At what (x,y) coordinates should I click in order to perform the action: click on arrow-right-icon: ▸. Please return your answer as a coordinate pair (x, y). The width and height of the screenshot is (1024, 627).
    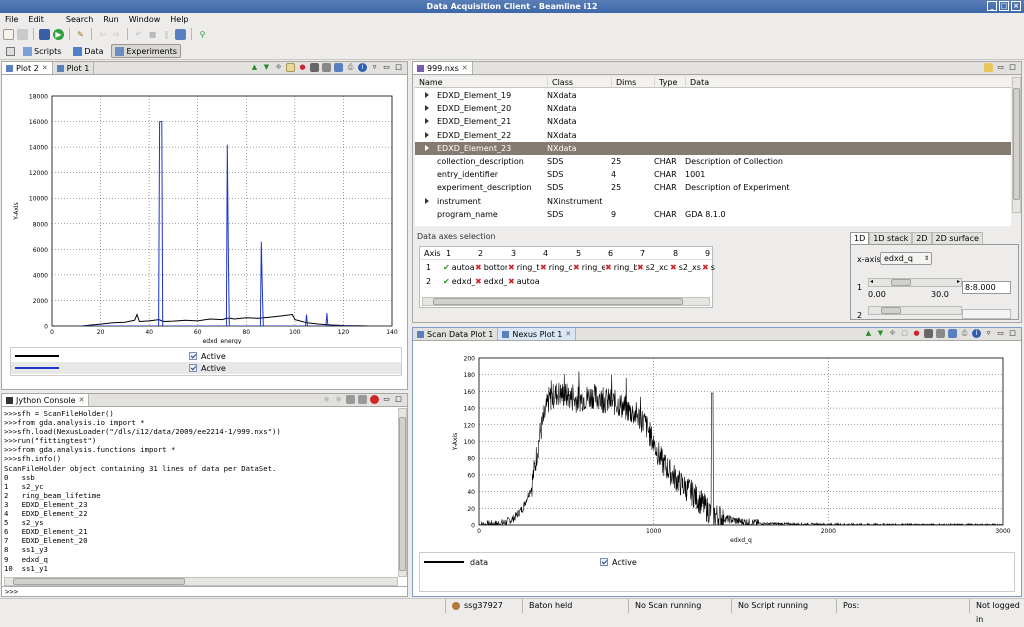
    Looking at the image, I should click on (958, 281).